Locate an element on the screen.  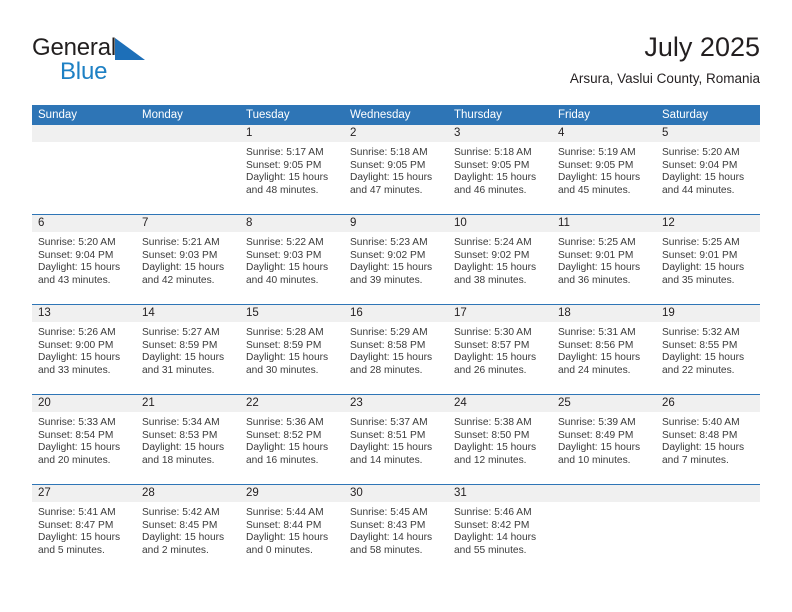
day-number: 2 is located at coordinates (396, 133).